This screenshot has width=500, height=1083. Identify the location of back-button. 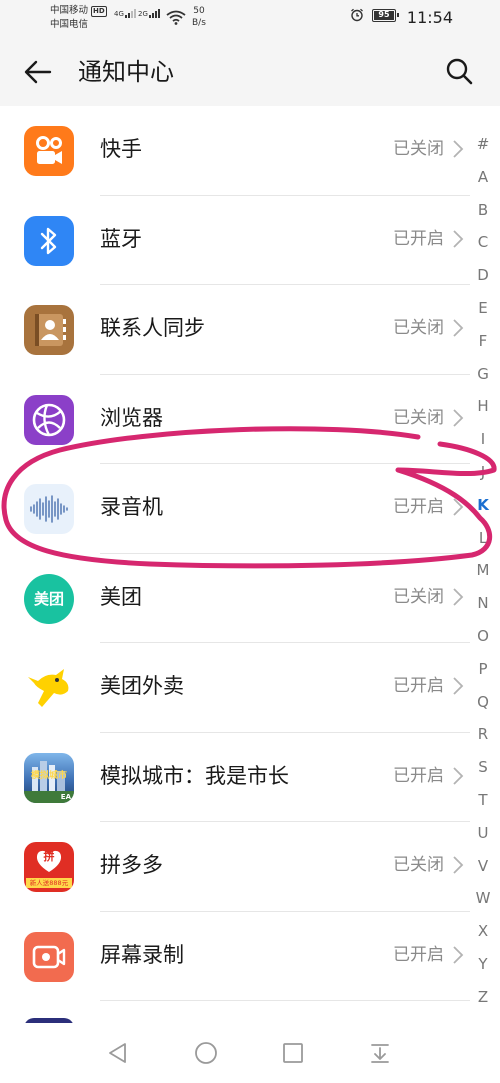
(38, 72).